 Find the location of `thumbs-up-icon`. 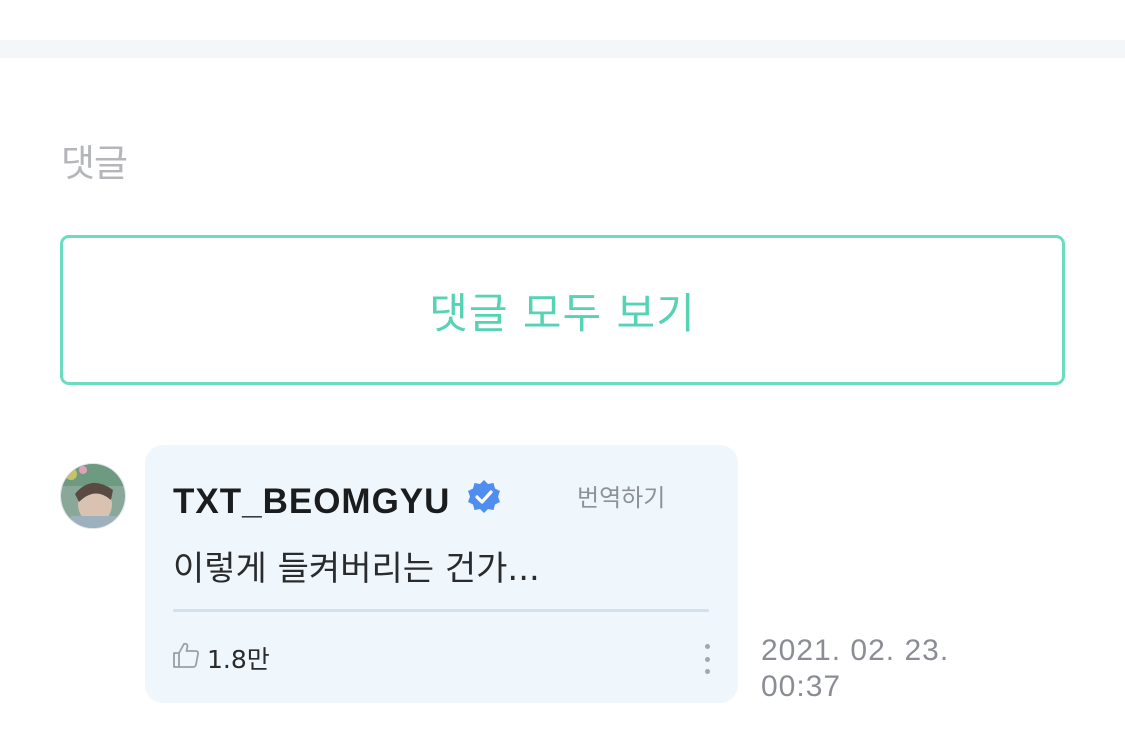

thumbs-up-icon is located at coordinates (186, 655).